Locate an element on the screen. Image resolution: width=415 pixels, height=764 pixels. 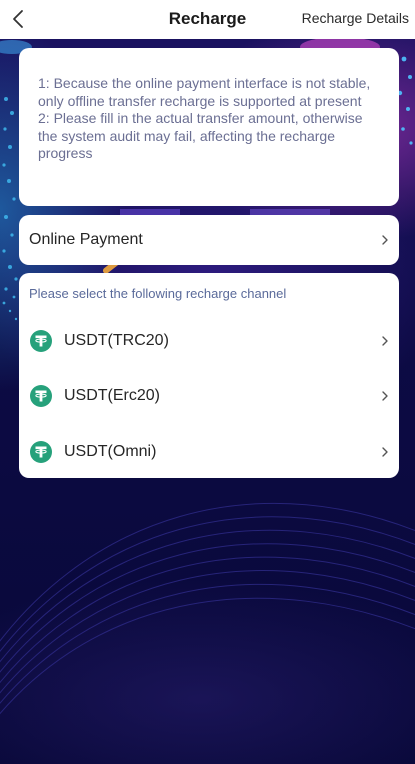
channel-label: USDT(Omni) is located at coordinates (110, 451).